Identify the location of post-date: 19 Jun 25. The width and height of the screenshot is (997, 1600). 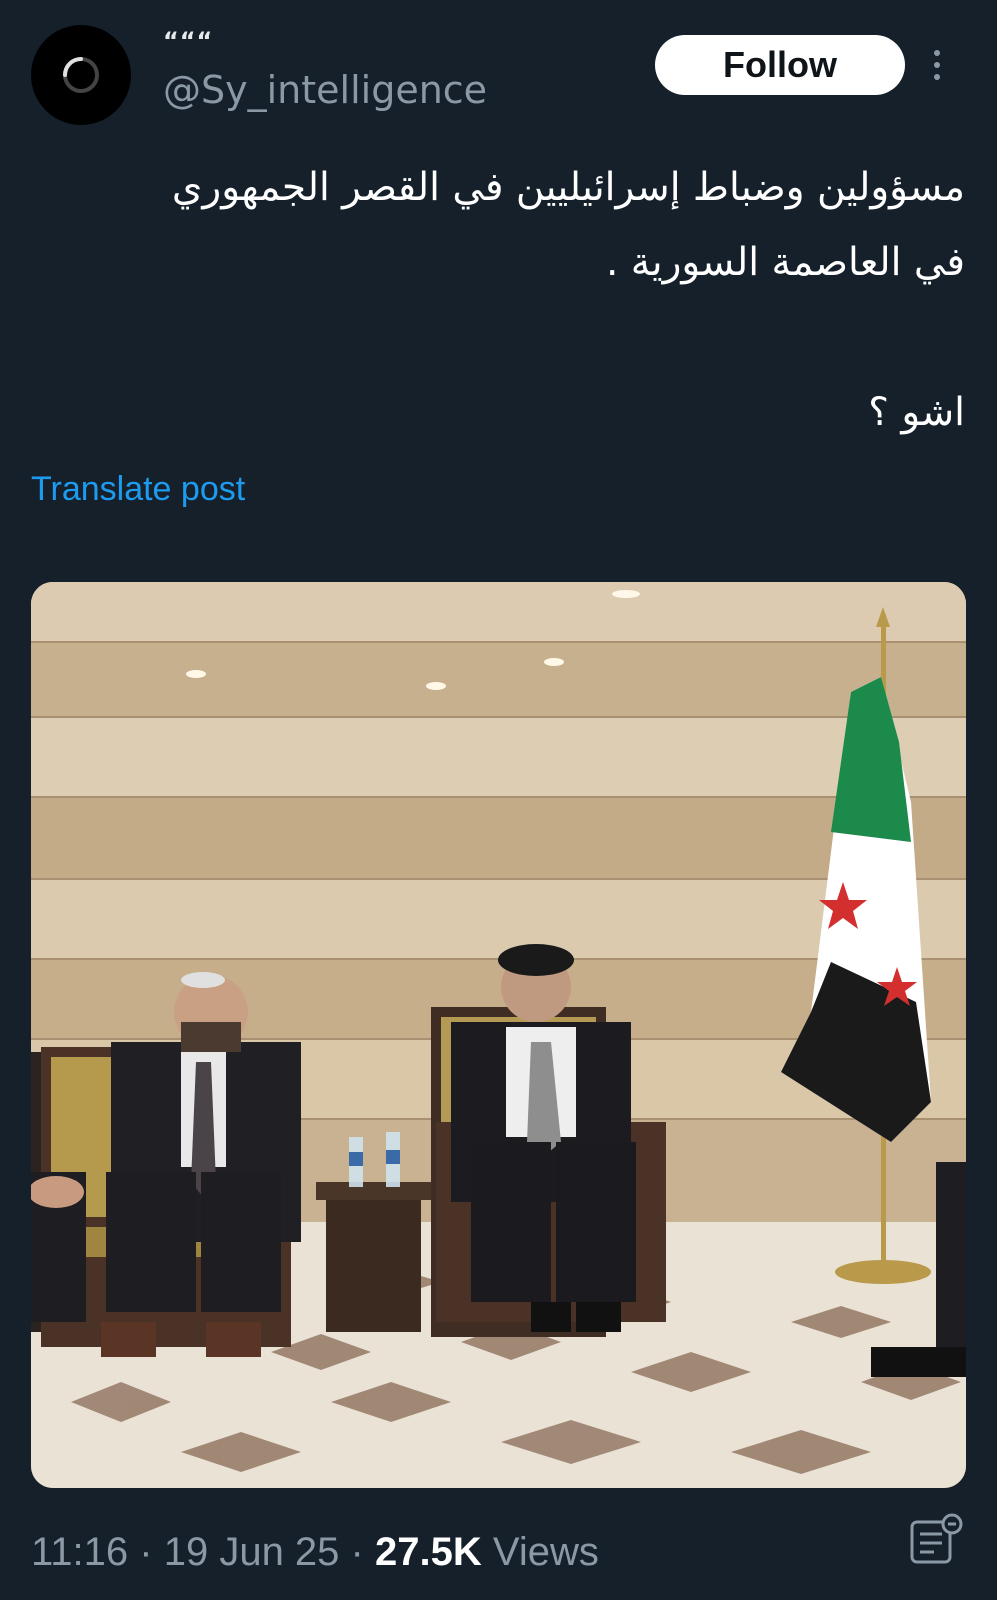
(252, 1552).